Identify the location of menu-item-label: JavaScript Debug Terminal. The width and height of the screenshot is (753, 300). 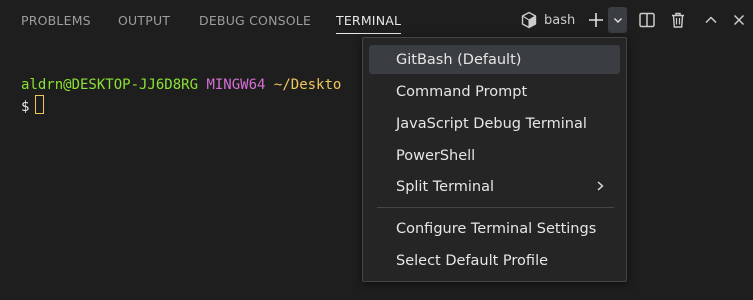
(491, 123).